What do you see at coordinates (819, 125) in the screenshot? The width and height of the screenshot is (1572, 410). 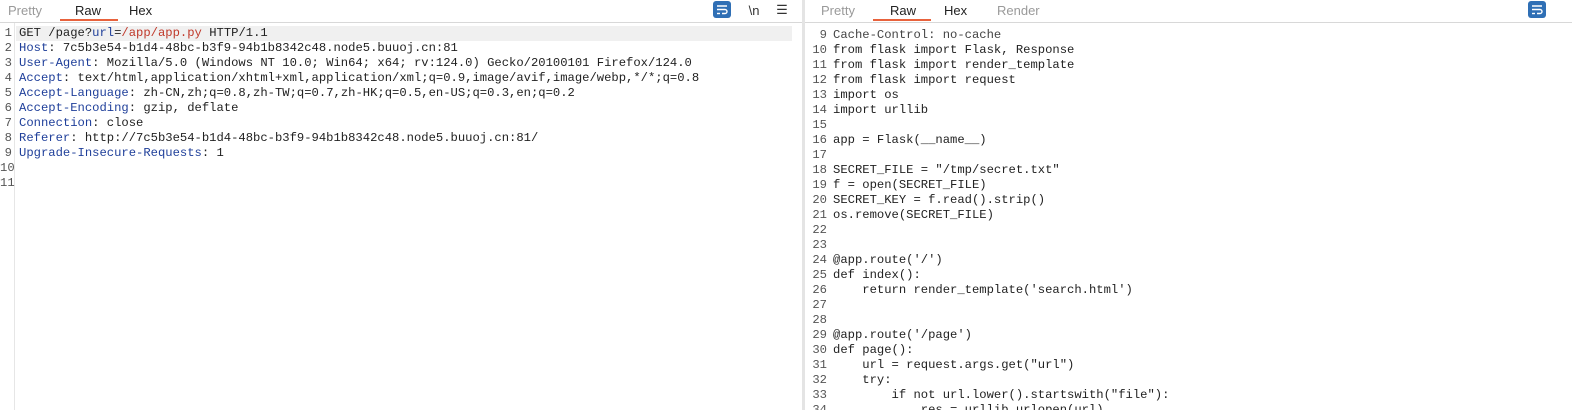 I see `line-number: 15` at bounding box center [819, 125].